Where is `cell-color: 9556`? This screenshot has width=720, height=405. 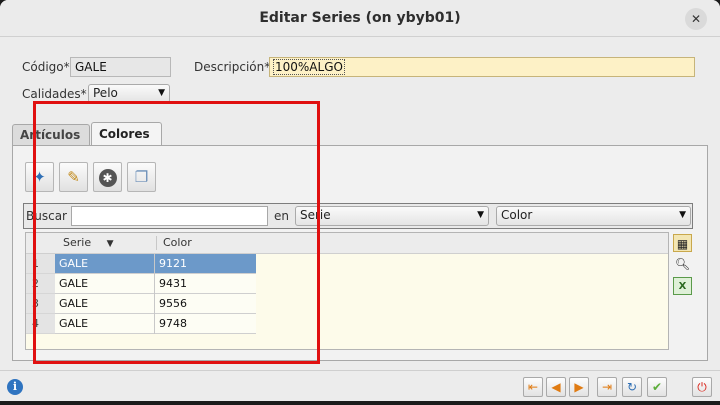
cell-color: 9556 is located at coordinates (173, 303).